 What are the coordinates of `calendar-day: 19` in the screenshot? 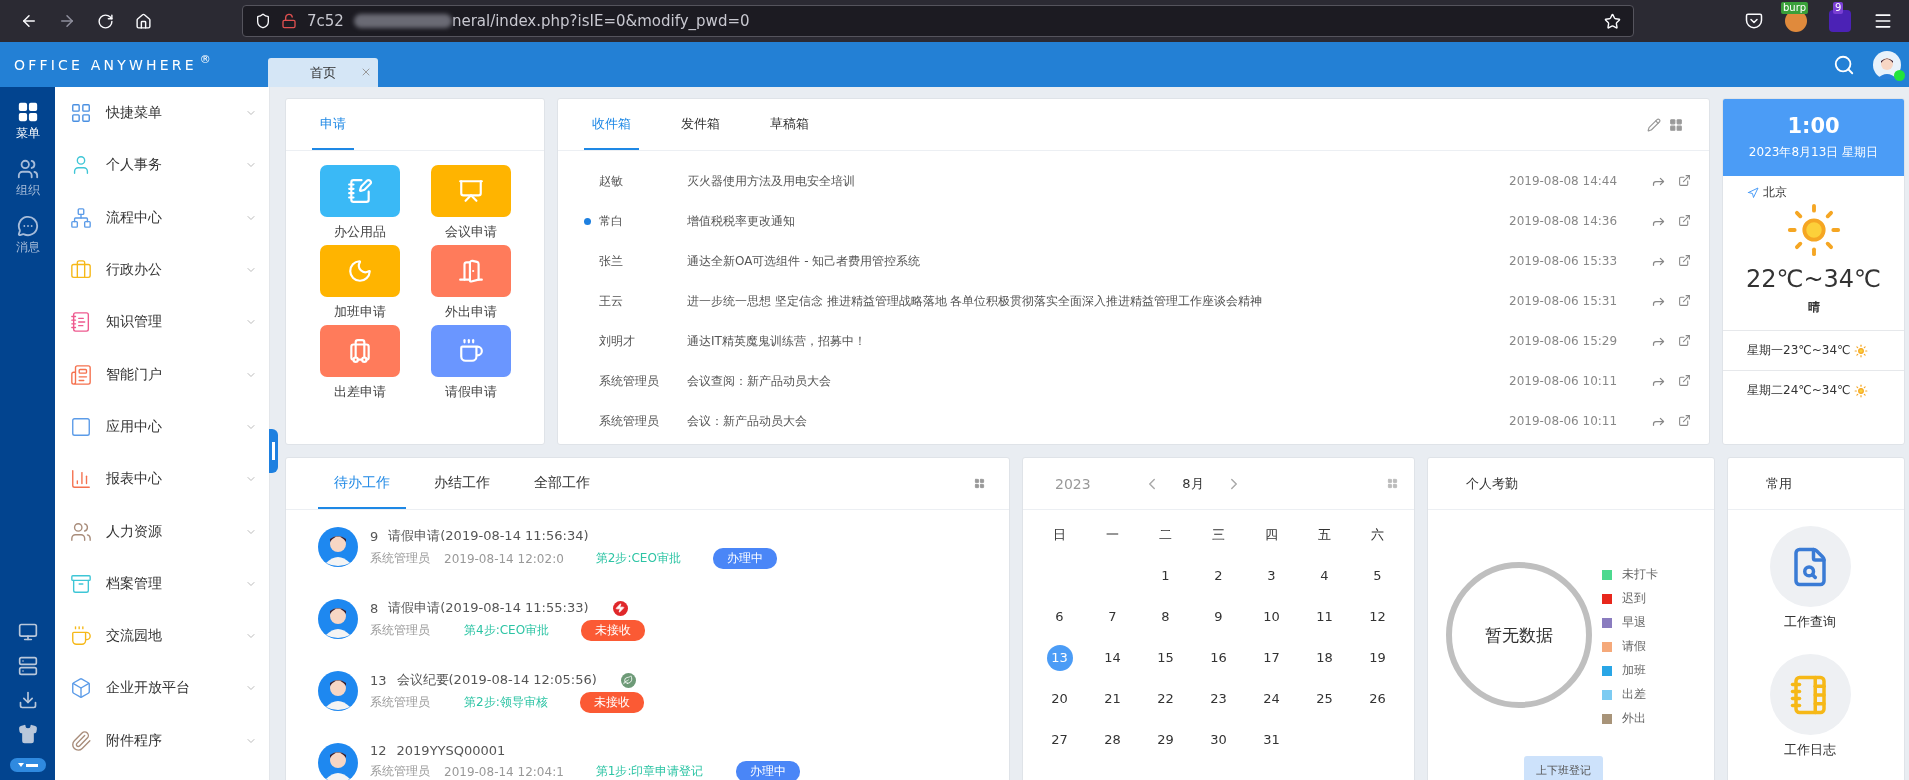 It's located at (1377, 657).